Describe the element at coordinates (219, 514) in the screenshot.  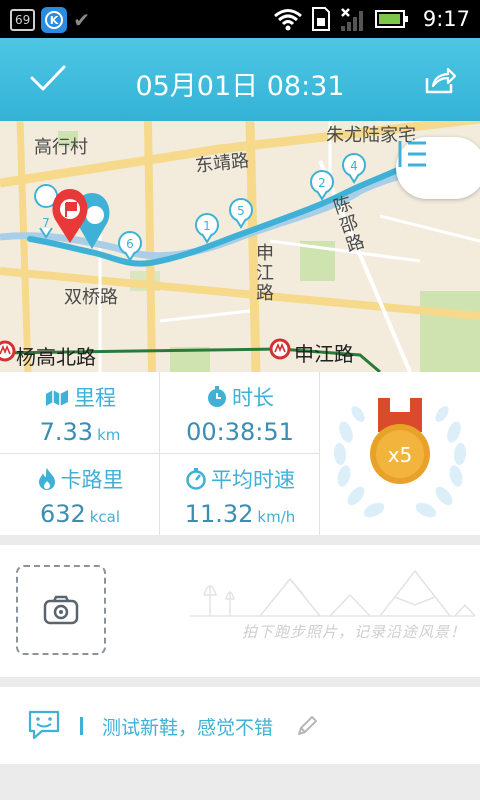
I see `avg-speed-value: 11.32` at that location.